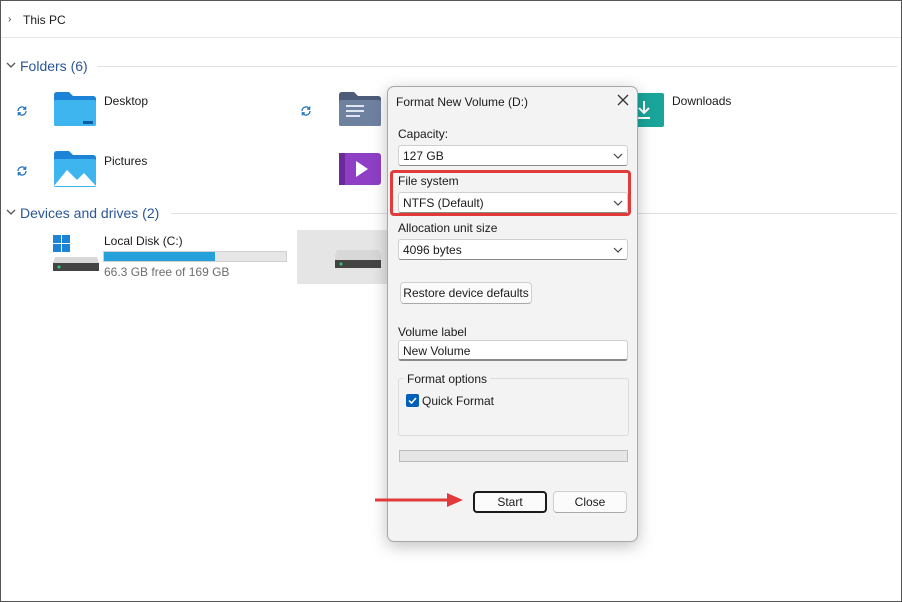 Image resolution: width=902 pixels, height=602 pixels. What do you see at coordinates (513, 249) in the screenshot?
I see `allocation-select: 4096 bytes` at bounding box center [513, 249].